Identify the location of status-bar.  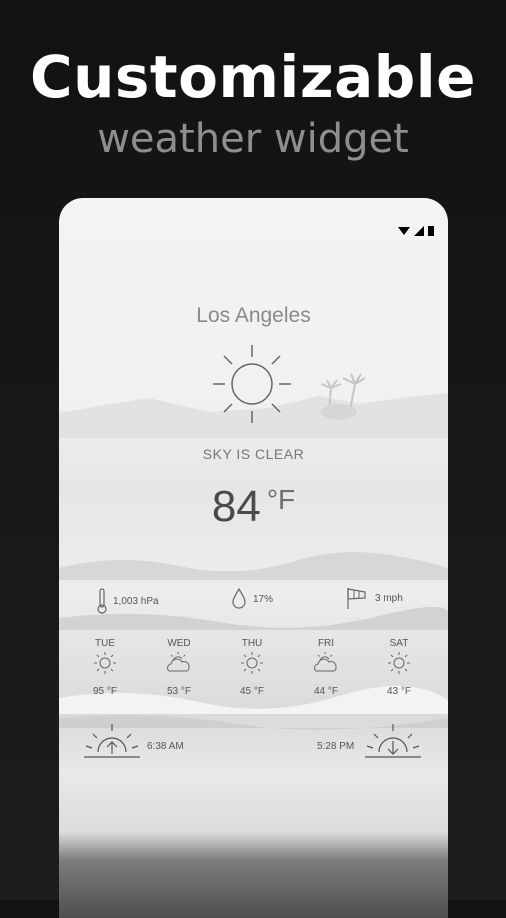
(416, 231).